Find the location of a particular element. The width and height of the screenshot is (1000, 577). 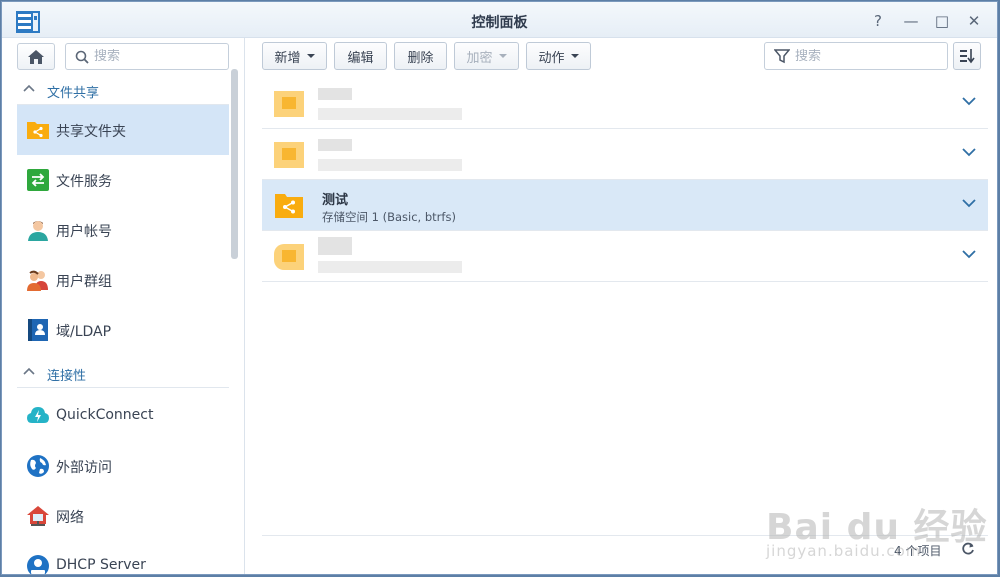

sidebar-item-label: DHCP Server is located at coordinates (101, 565).